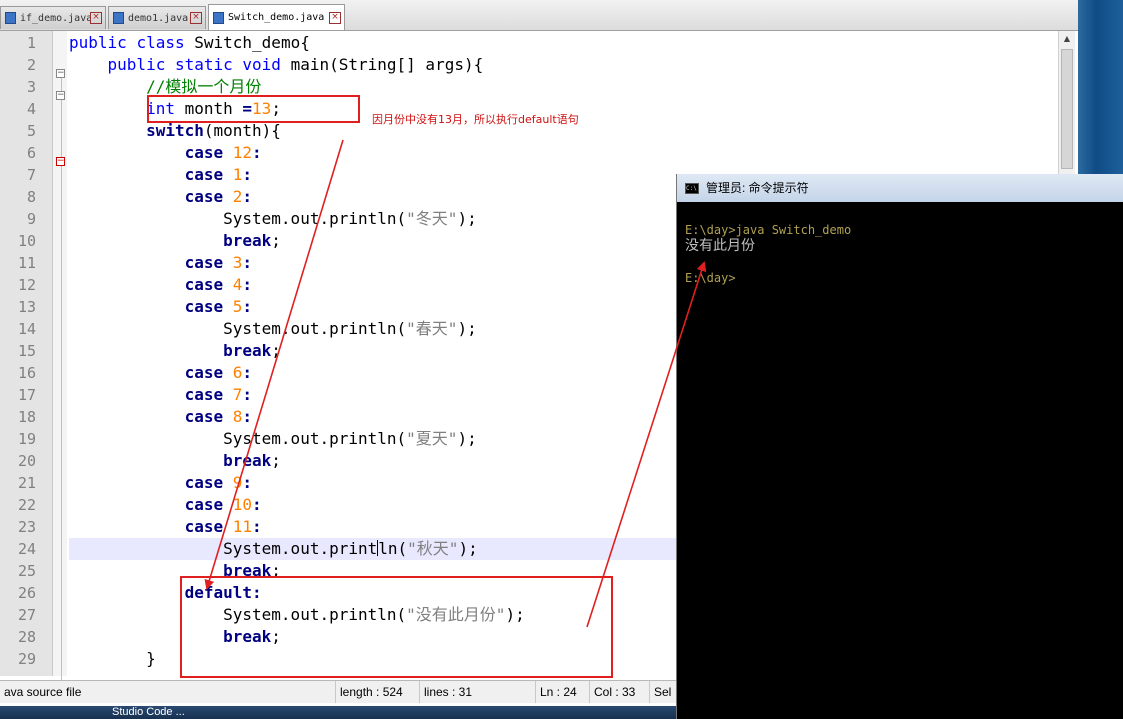 This screenshot has height=719, width=1123. I want to click on code-token: 5, so click(237, 306).